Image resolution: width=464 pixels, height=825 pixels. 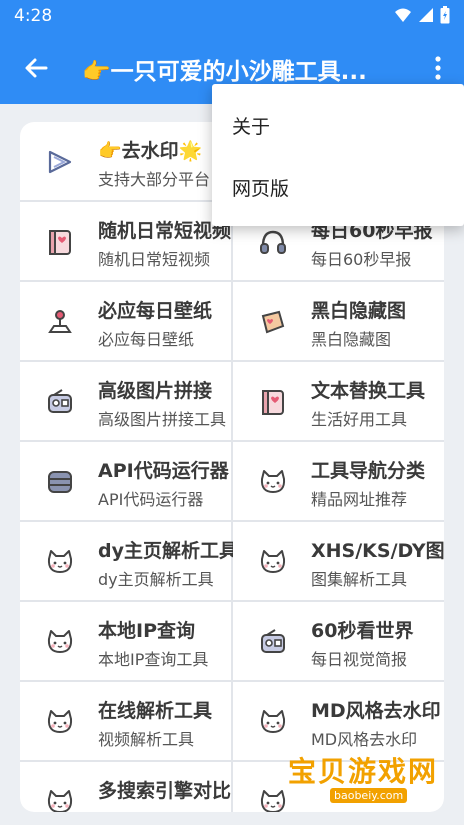 I want to click on tool-subtitle: dy主页解析工具, so click(x=156, y=579).